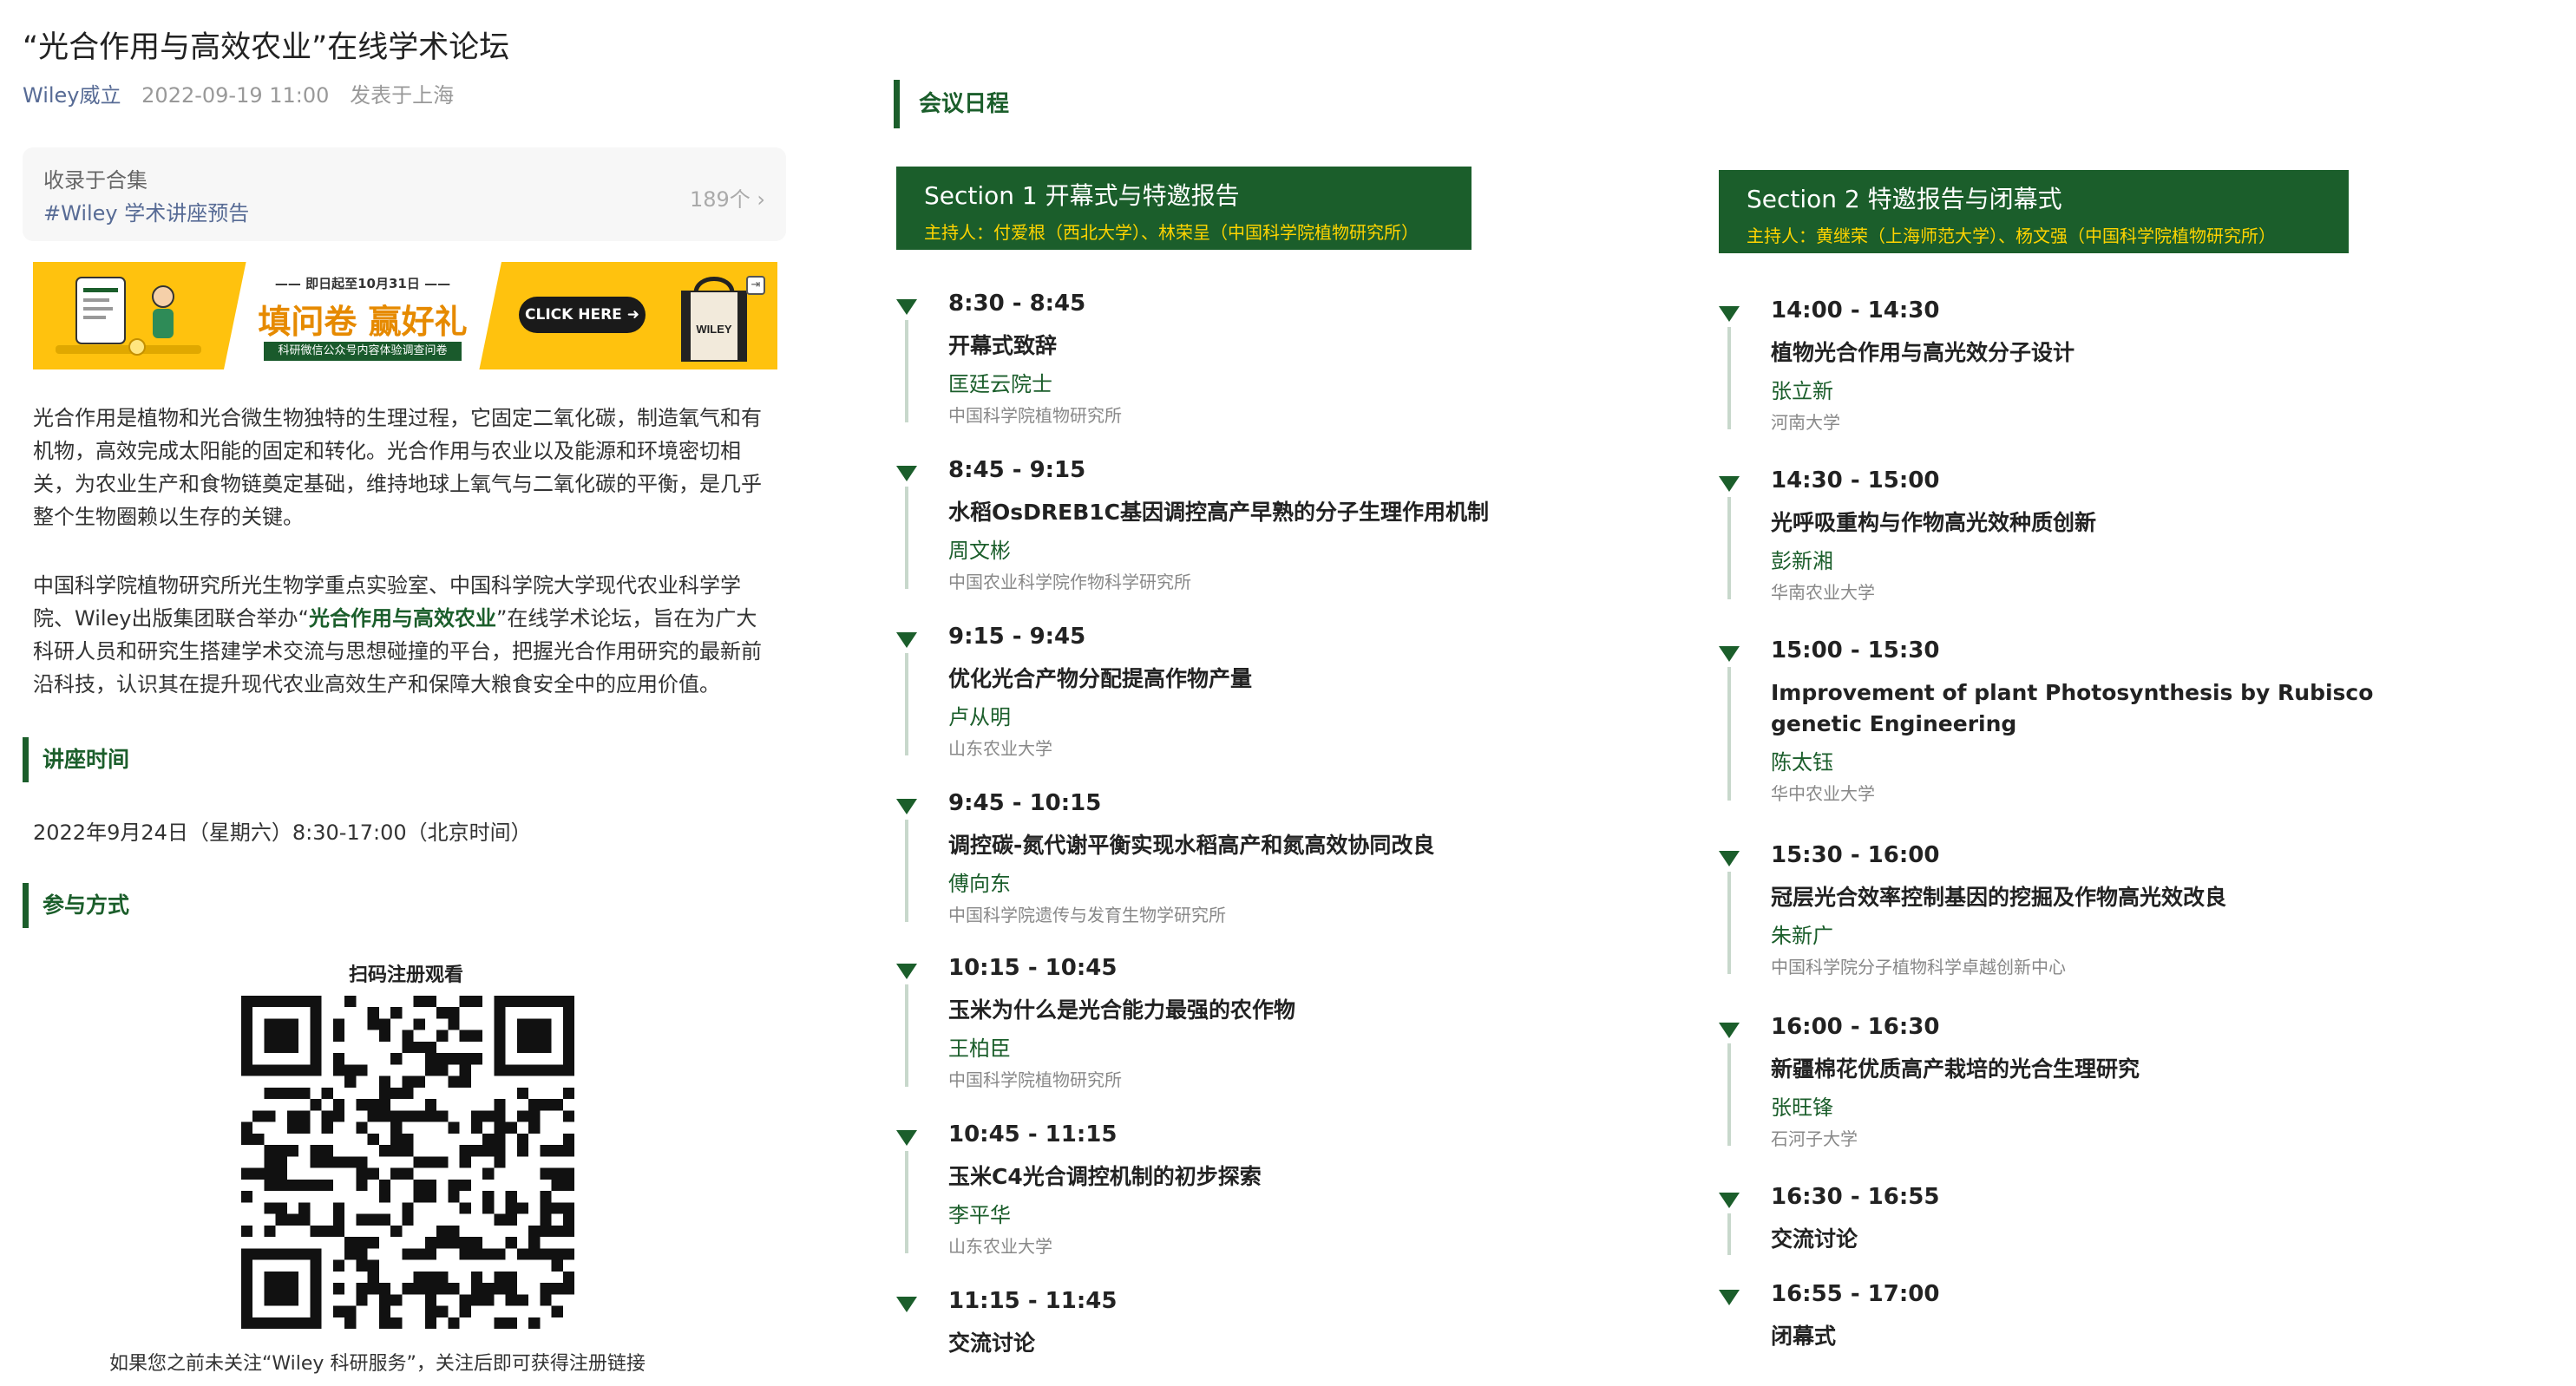  I want to click on agenda-affiliation: 中国科学院分子植物科学卓越创新中心, so click(1918, 967).